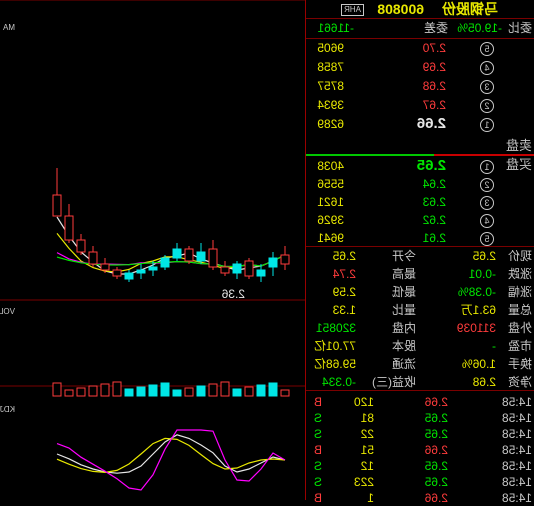  Describe the element at coordinates (7, 409) in the screenshot. I see `section-label: KDJ` at that location.